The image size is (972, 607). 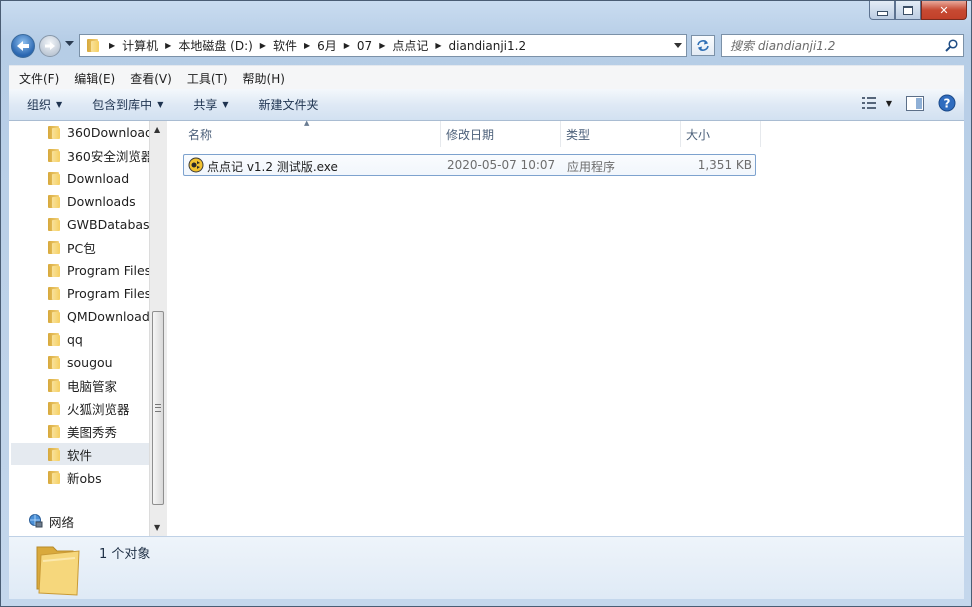 What do you see at coordinates (501, 165) in the screenshot?
I see `file-modified: 2020-05-07 10:07` at bounding box center [501, 165].